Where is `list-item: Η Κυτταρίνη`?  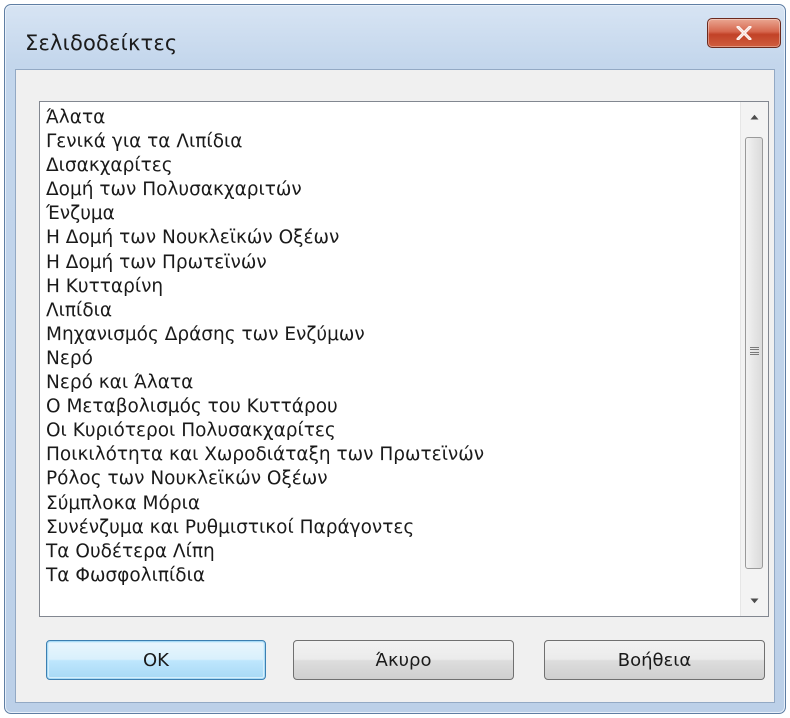 list-item: Η Κυτταρίνη is located at coordinates (390, 287).